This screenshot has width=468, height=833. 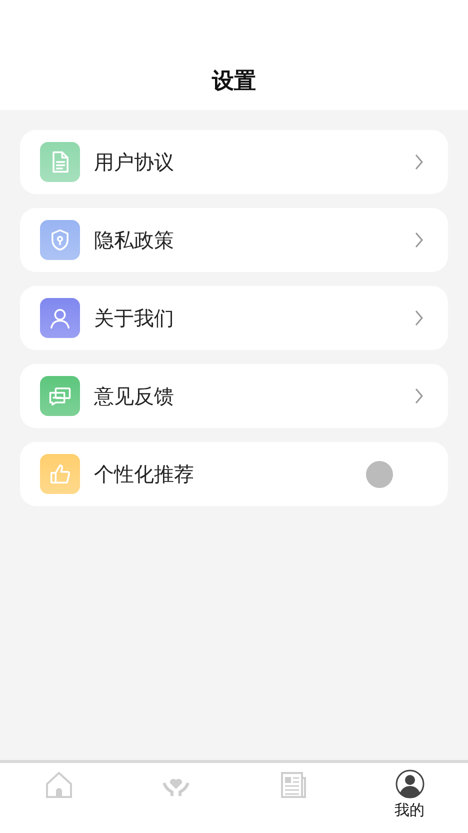 What do you see at coordinates (409, 784) in the screenshot?
I see `profile-icon` at bounding box center [409, 784].